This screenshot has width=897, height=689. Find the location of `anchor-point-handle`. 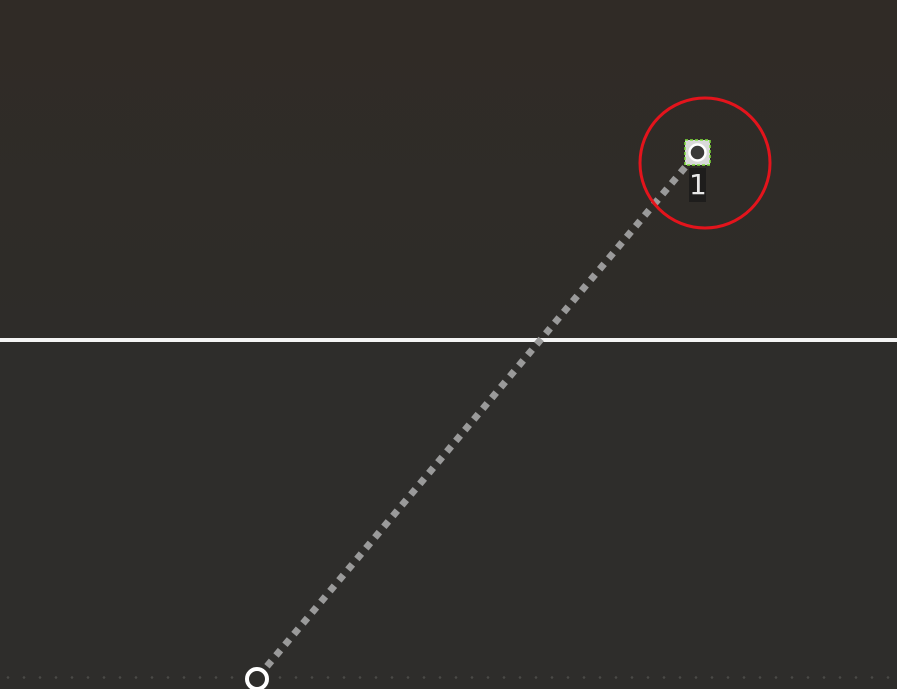

anchor-point-handle is located at coordinates (257, 678).